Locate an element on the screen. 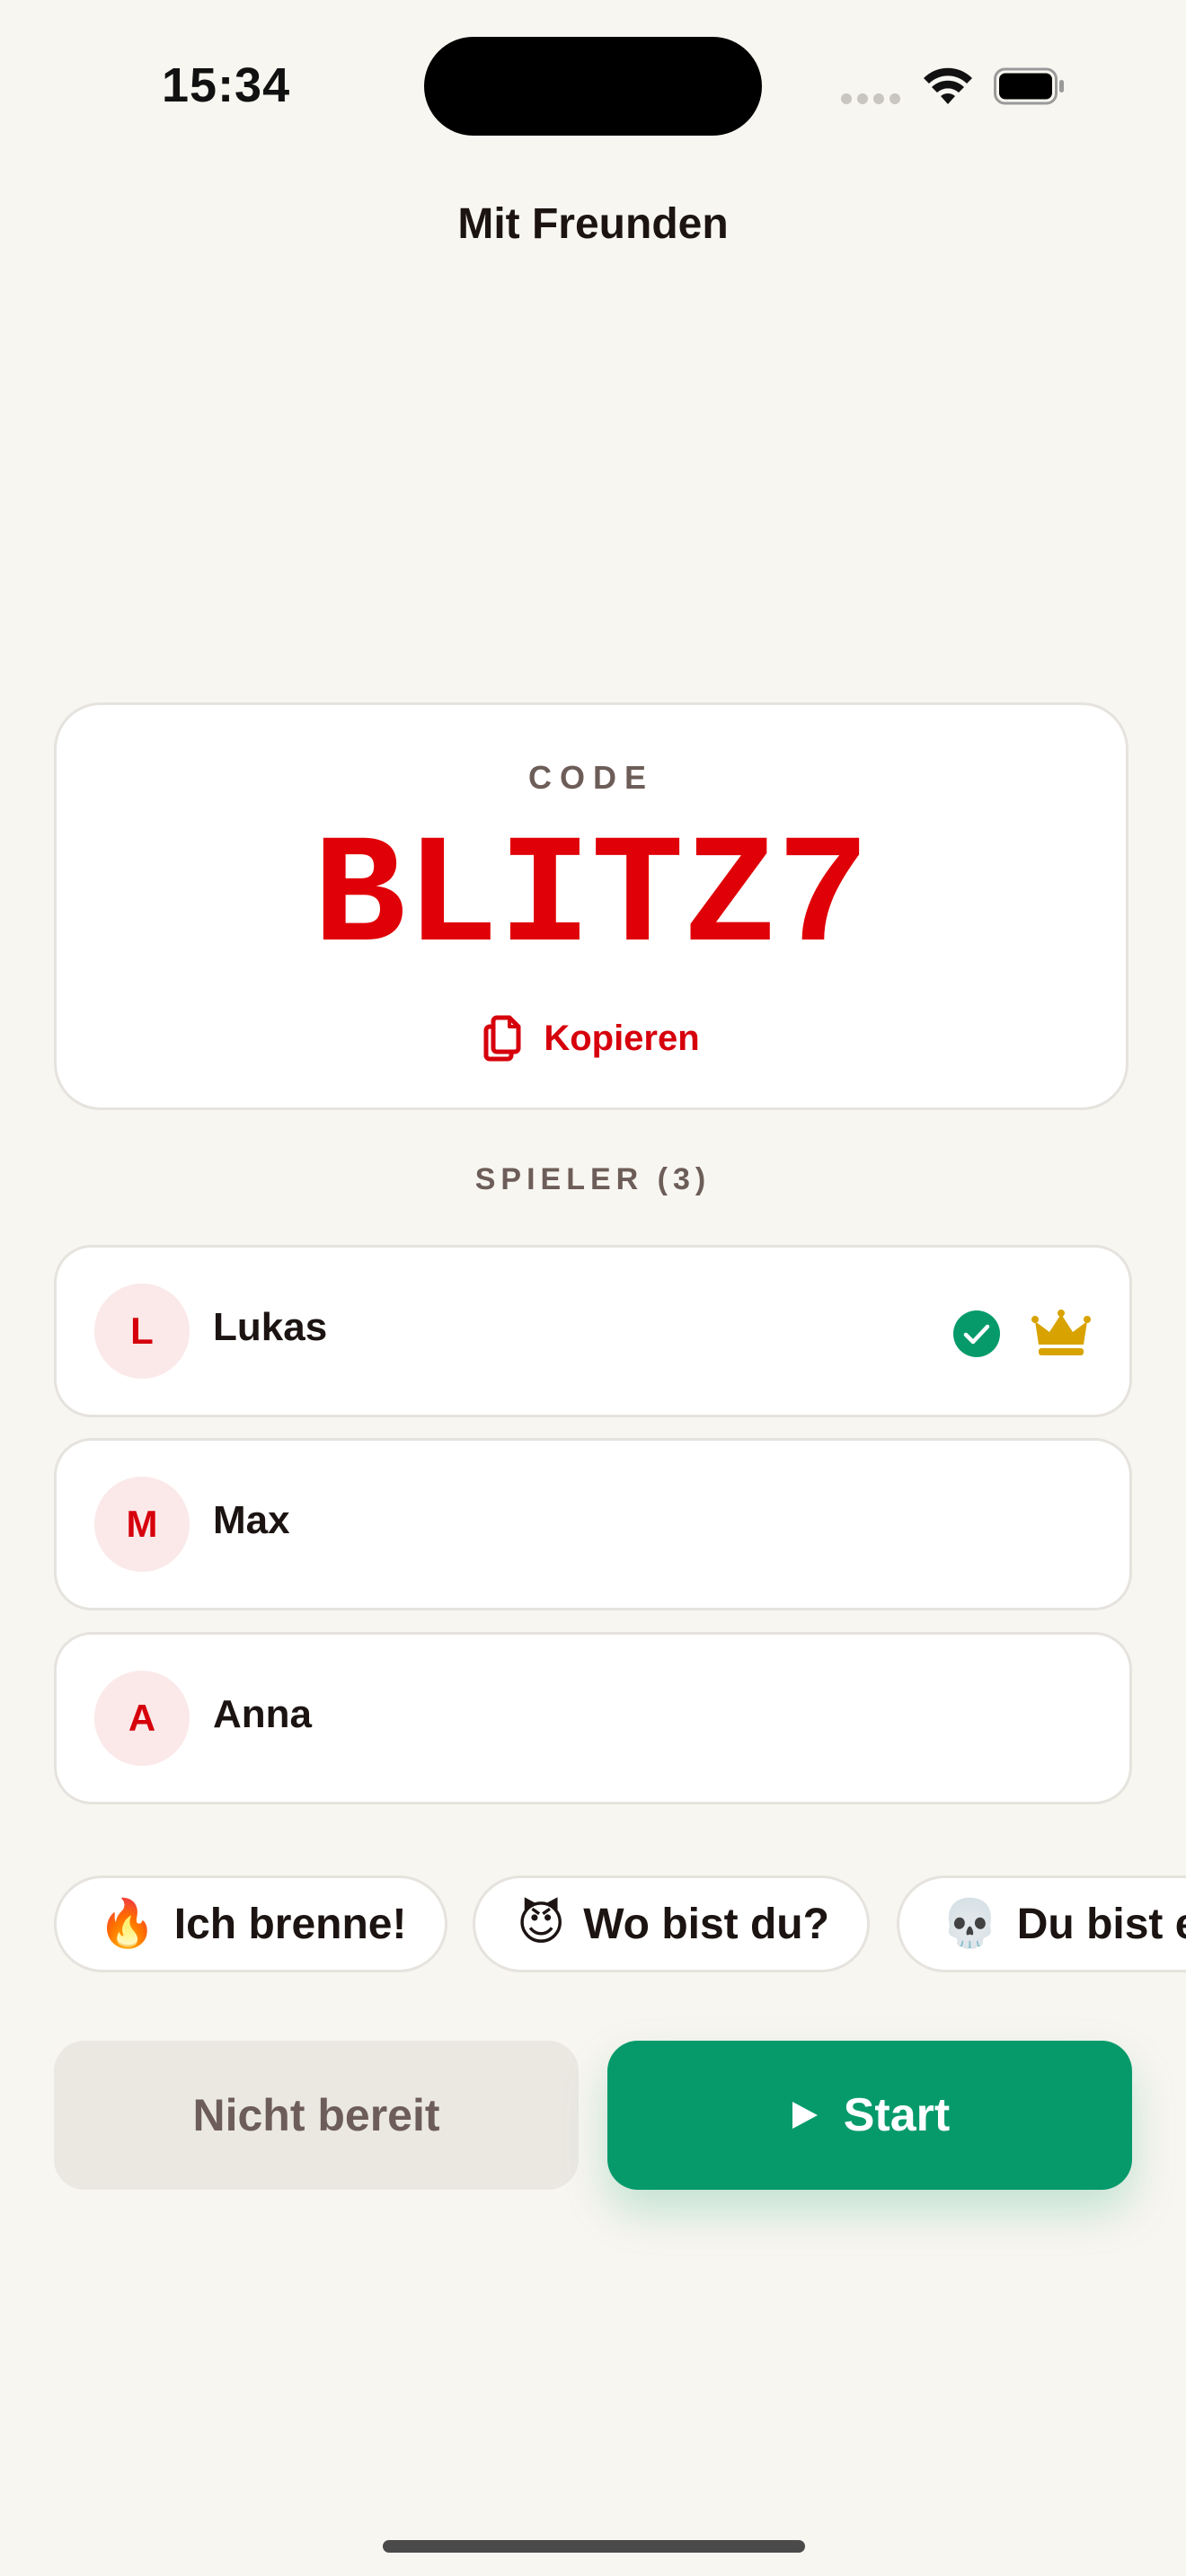 This screenshot has height=2576, width=1186. player-name: Anna is located at coordinates (262, 1714).